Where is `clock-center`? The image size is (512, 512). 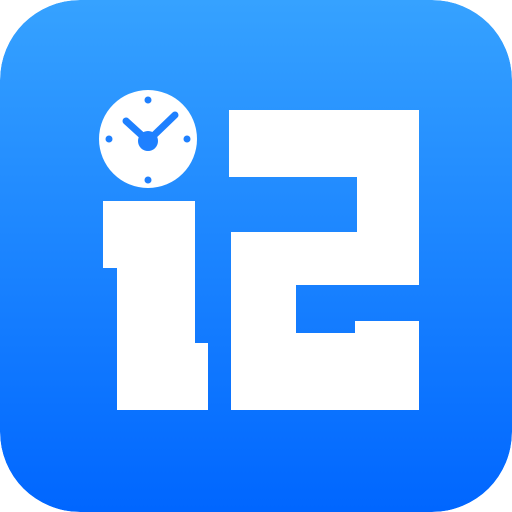
clock-center is located at coordinates (148, 141).